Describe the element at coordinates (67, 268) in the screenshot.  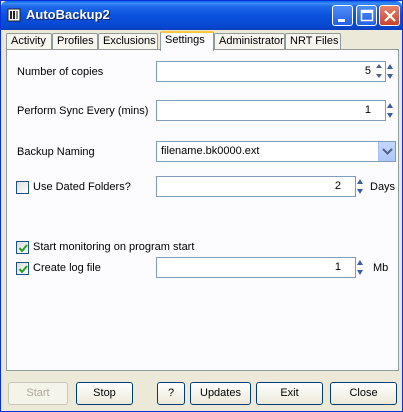
I see `create-log-label: Create log file` at that location.